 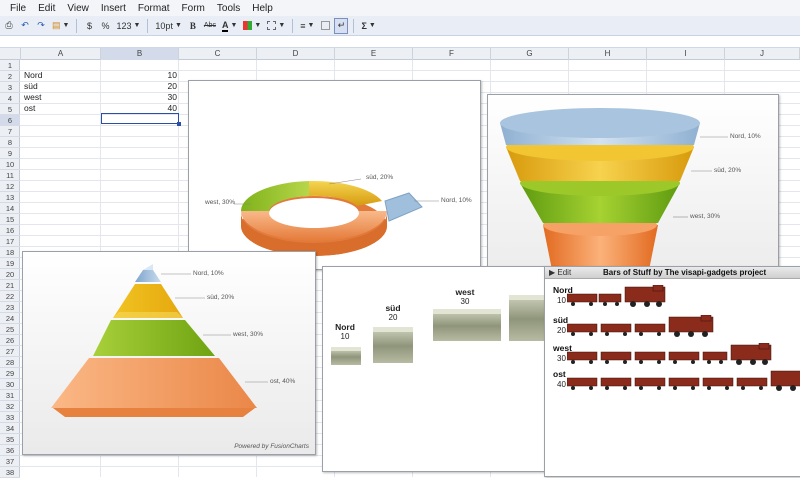 What do you see at coordinates (10, 98) in the screenshot?
I see `row-header-4: 4` at bounding box center [10, 98].